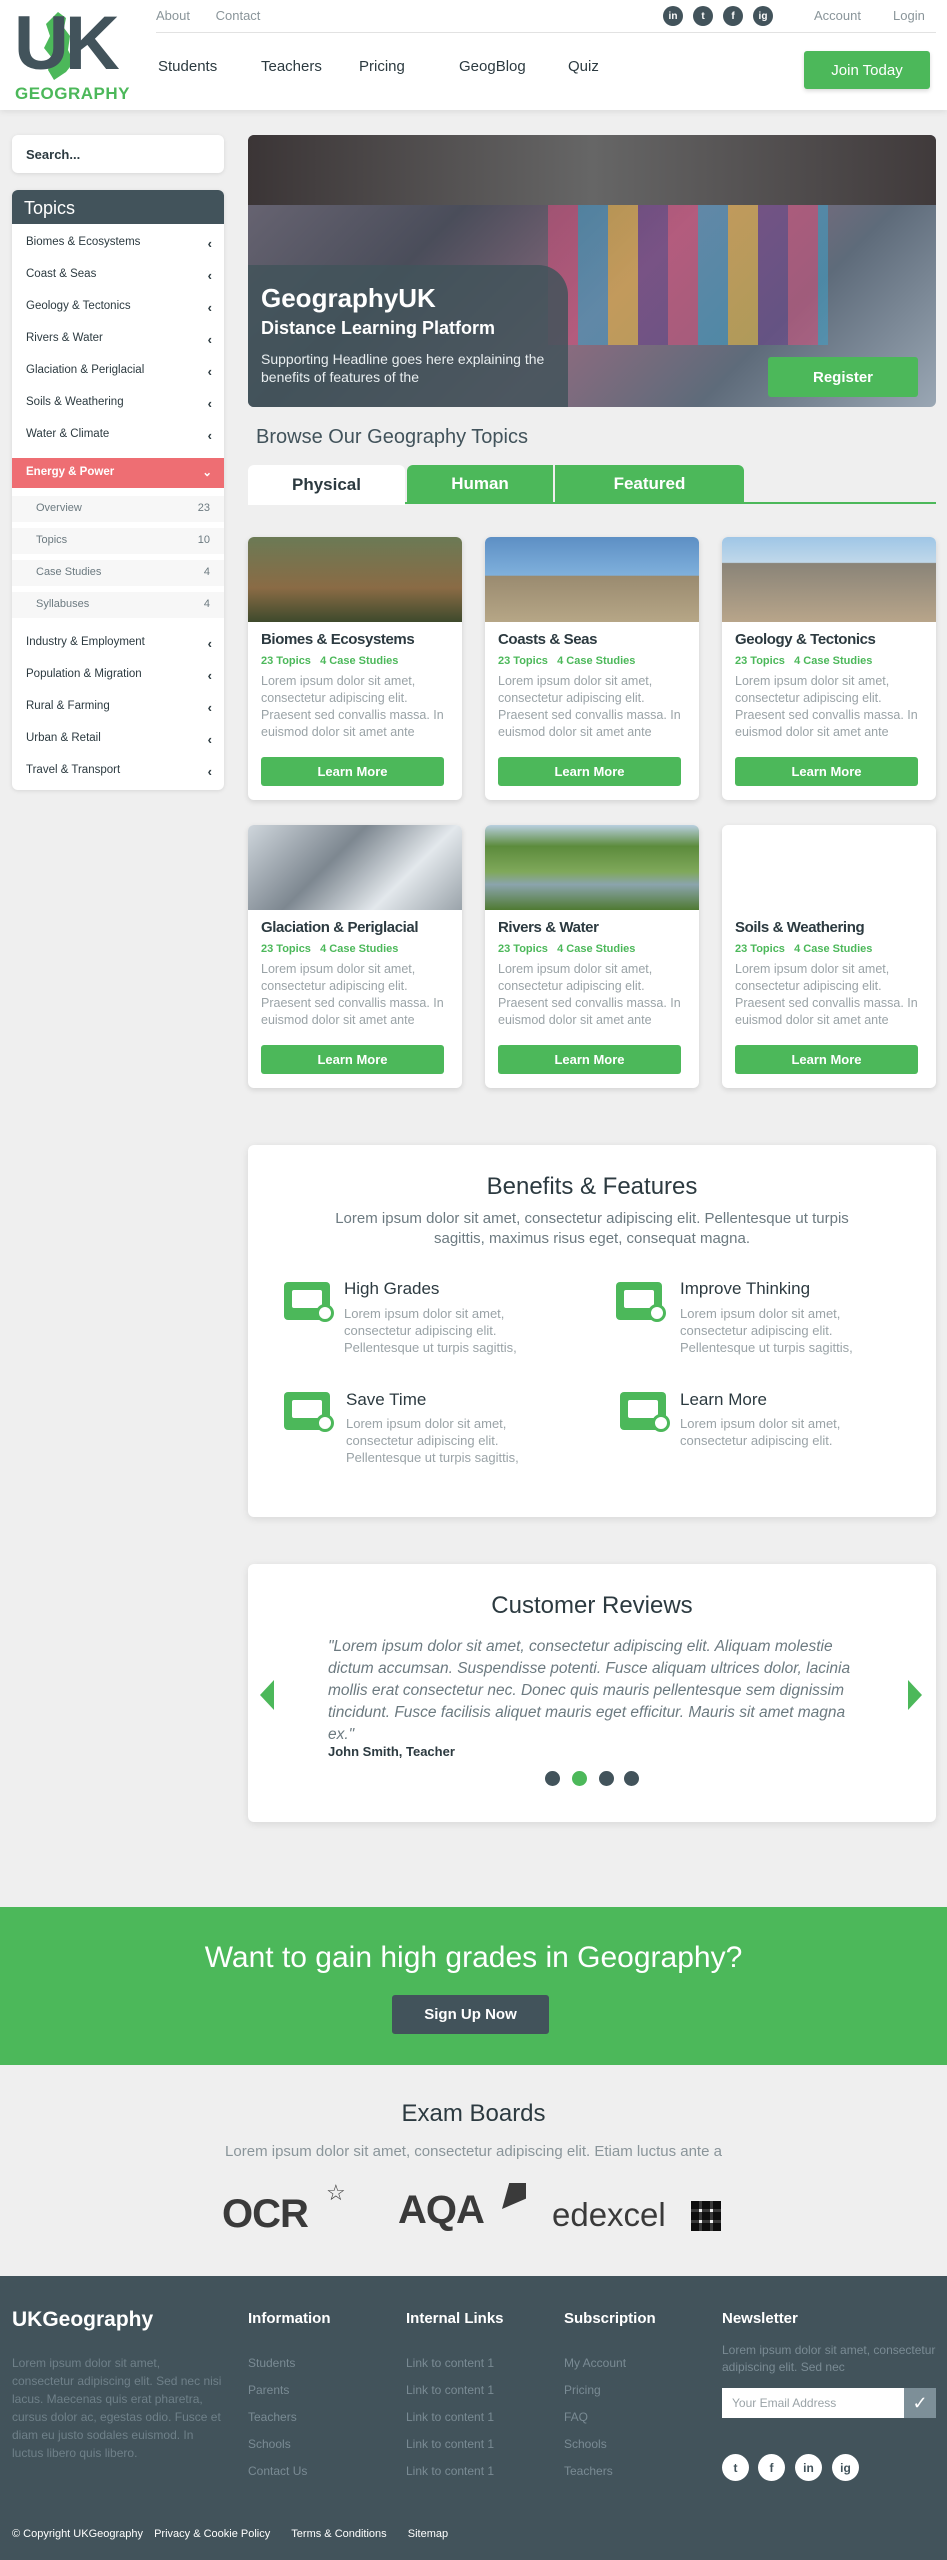  I want to click on card-title: Rivers & Water, so click(548, 927).